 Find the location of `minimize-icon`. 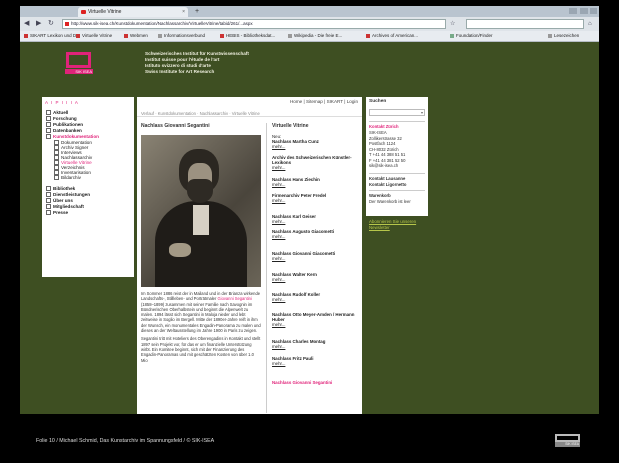

minimize-icon is located at coordinates (573, 11).